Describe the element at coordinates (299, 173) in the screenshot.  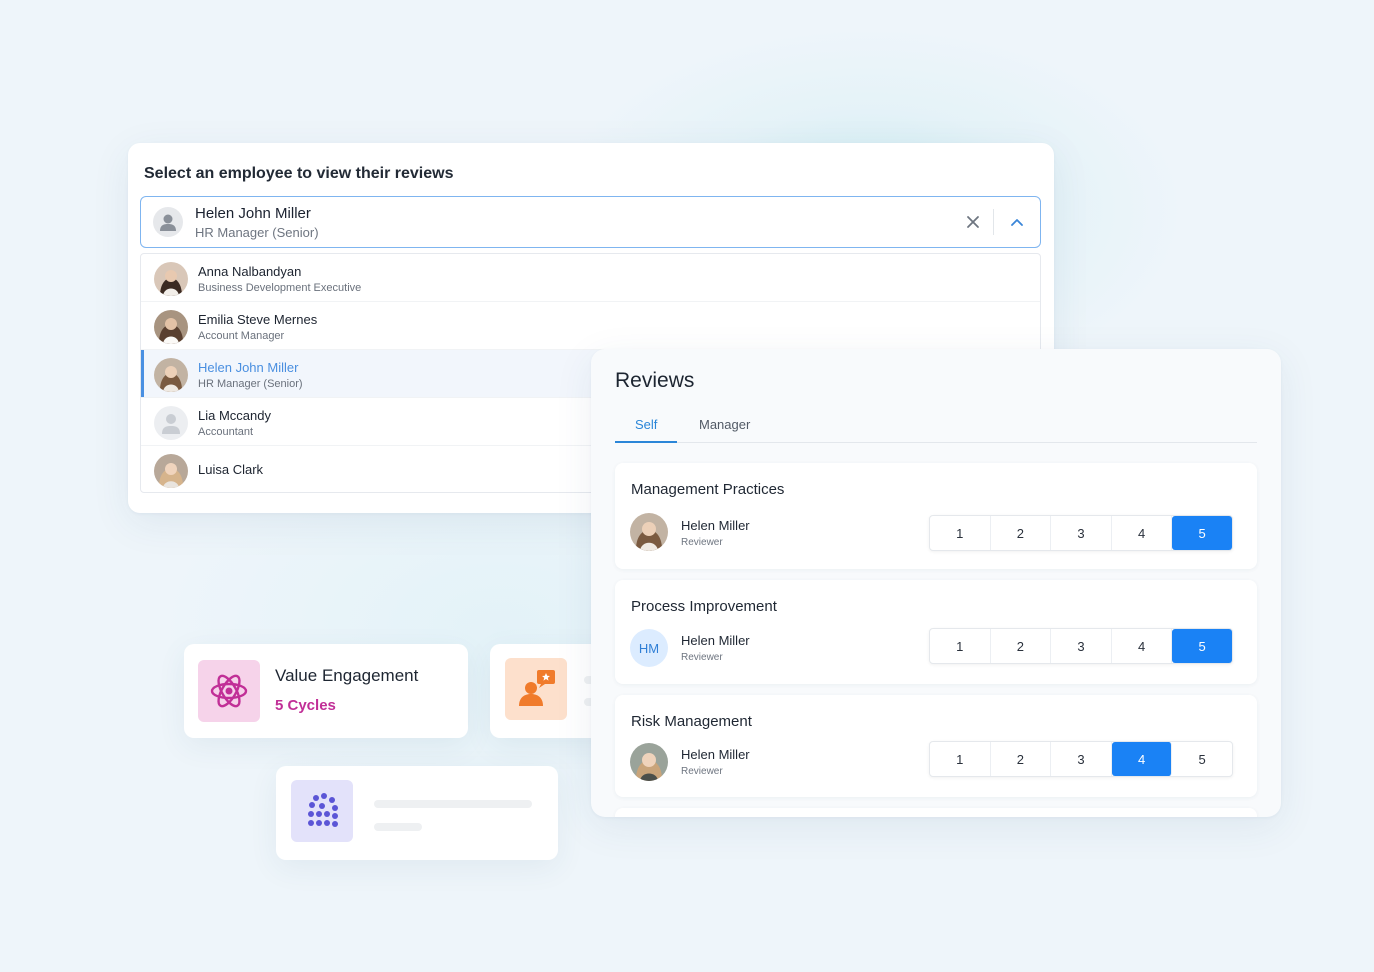
I see `selector-title: Select an employee to view their reviews` at that location.